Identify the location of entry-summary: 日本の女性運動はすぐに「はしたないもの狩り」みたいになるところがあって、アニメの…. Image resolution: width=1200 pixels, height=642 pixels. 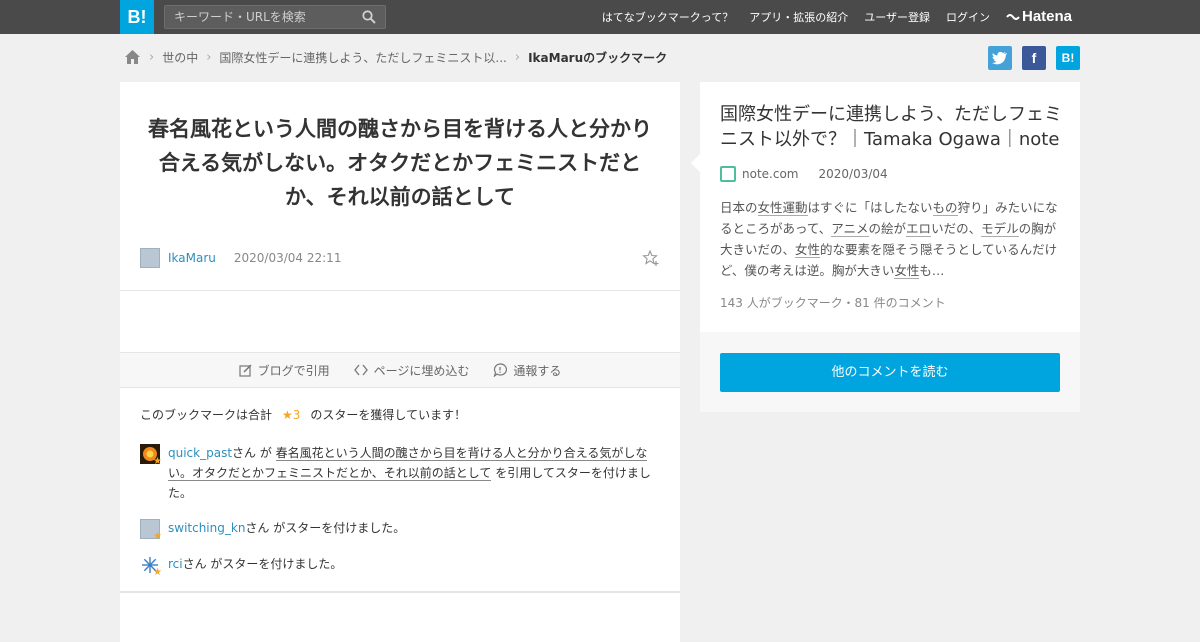
(890, 239).